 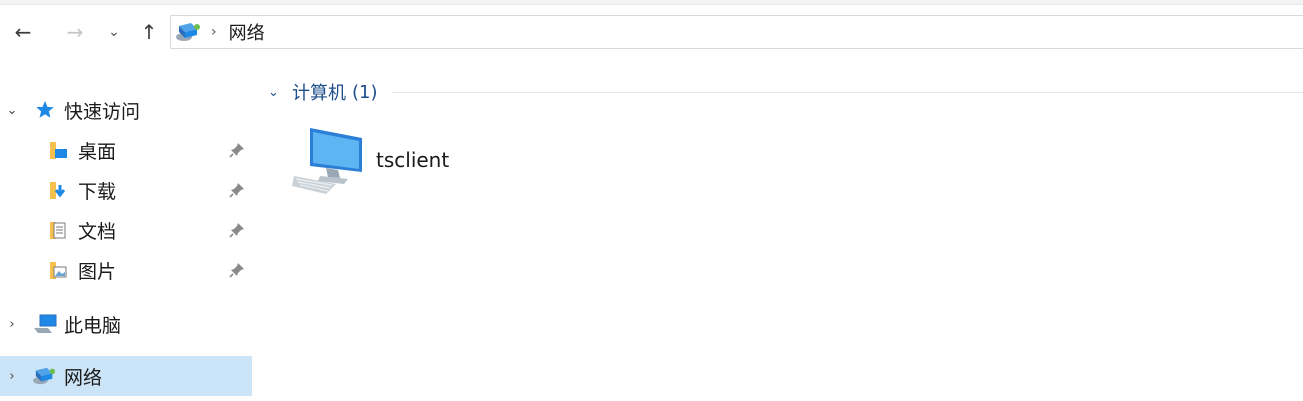 I want to click on sidebar-item-label: 网络, so click(x=83, y=377).